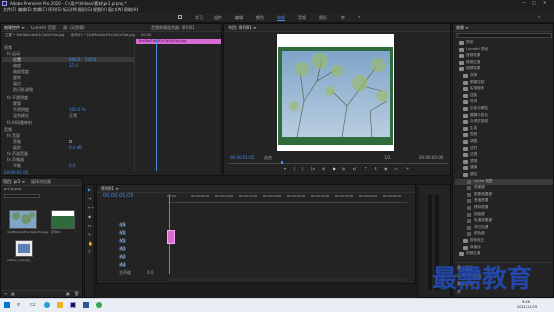 The width and height of the screenshot is (554, 312). What do you see at coordinates (123, 249) in the screenshot?
I see `track-a1-label: A1` at bounding box center [123, 249].